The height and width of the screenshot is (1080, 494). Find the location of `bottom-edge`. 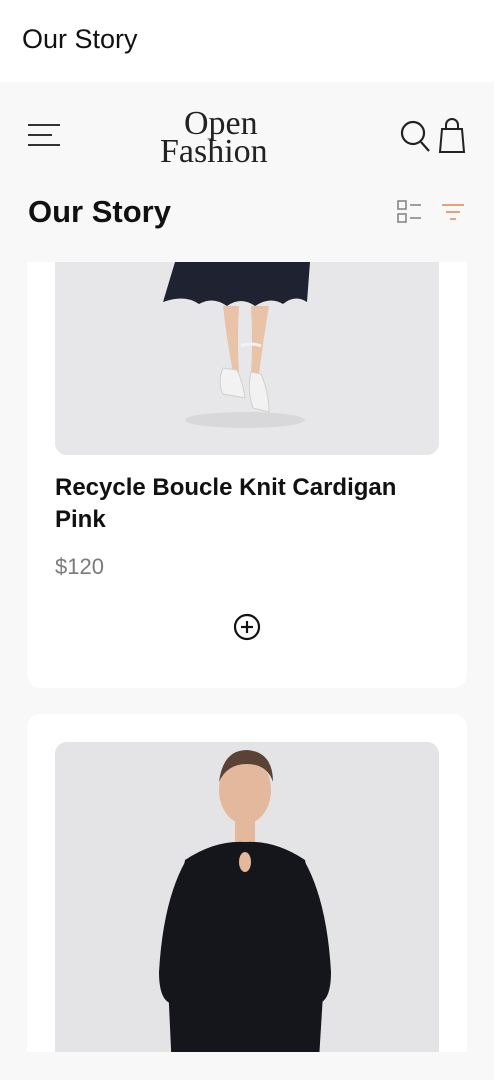

bottom-edge is located at coordinates (247, 1066).